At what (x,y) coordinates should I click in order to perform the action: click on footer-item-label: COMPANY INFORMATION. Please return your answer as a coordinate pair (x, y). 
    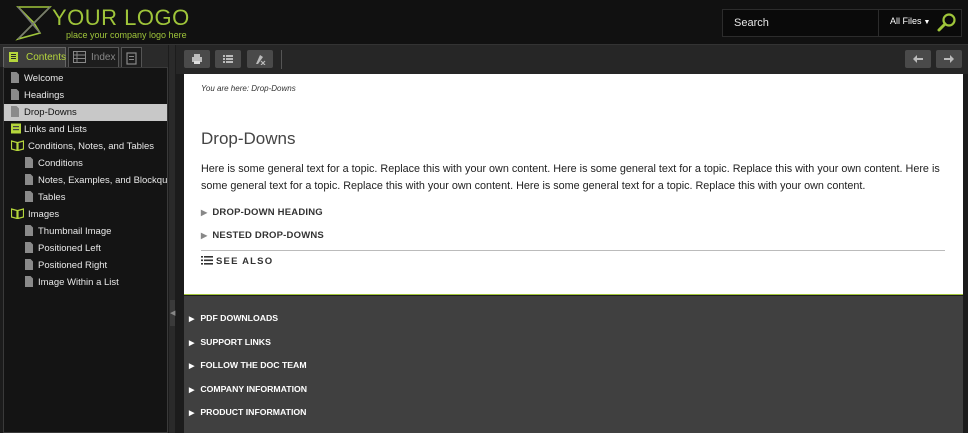
    Looking at the image, I should click on (254, 389).